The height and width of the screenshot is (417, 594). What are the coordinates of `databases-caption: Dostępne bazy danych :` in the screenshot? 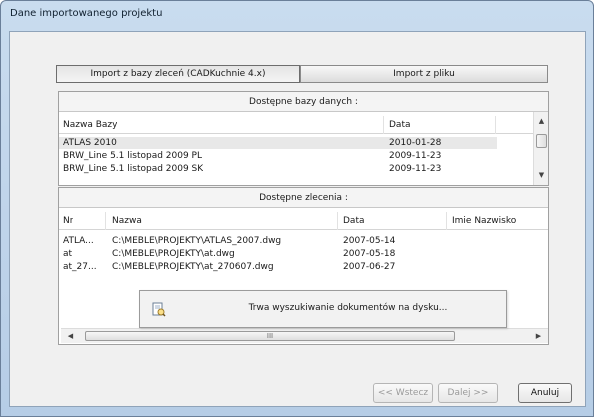 It's located at (303, 102).